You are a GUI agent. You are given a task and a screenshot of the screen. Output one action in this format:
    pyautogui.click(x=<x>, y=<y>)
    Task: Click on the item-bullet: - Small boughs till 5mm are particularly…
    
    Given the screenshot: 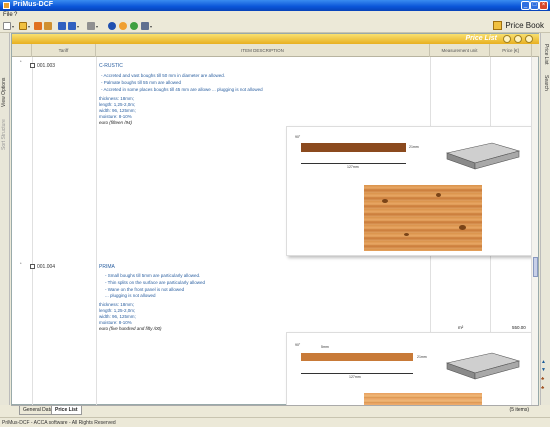 What is the action you would take?
    pyautogui.click(x=153, y=275)
    